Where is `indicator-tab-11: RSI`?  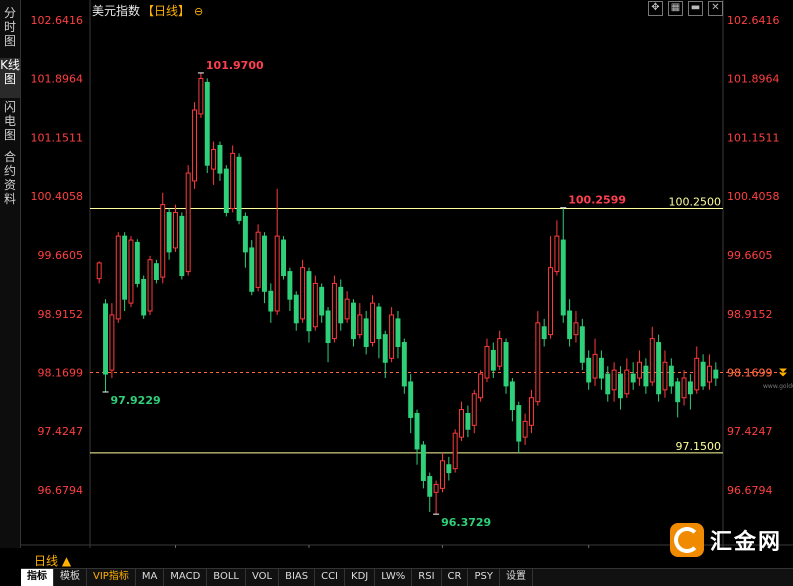
indicator-tab-11: RSI is located at coordinates (427, 577).